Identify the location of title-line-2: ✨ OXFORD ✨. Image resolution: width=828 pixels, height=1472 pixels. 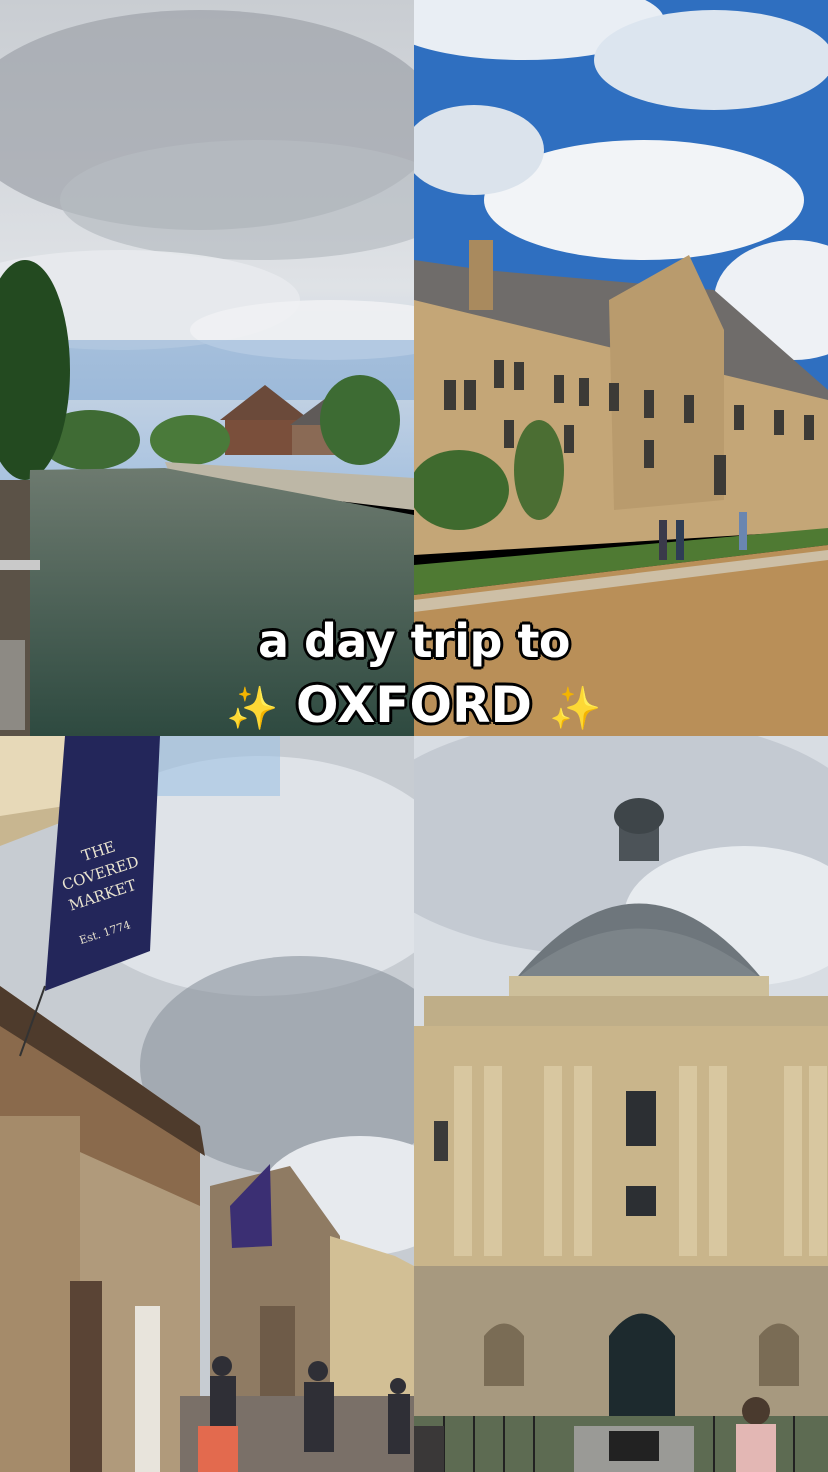
(414, 705).